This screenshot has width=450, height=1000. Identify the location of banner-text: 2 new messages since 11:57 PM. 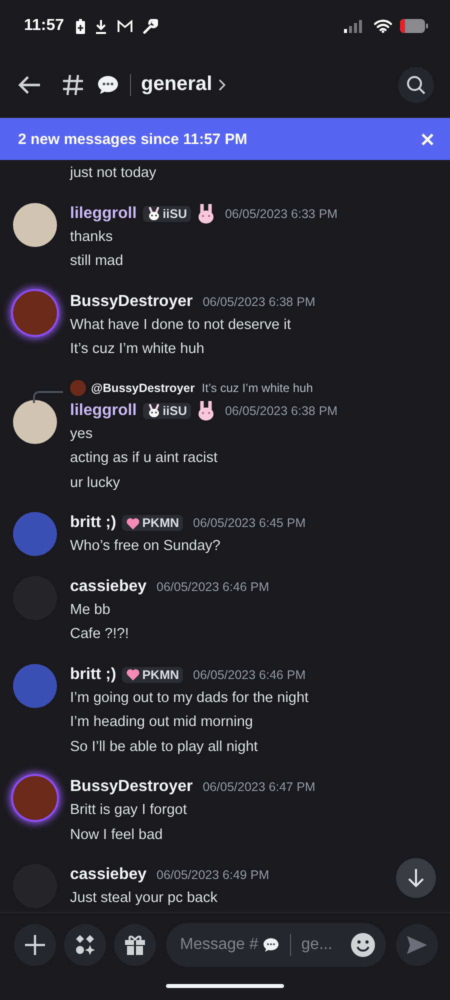
(133, 139).